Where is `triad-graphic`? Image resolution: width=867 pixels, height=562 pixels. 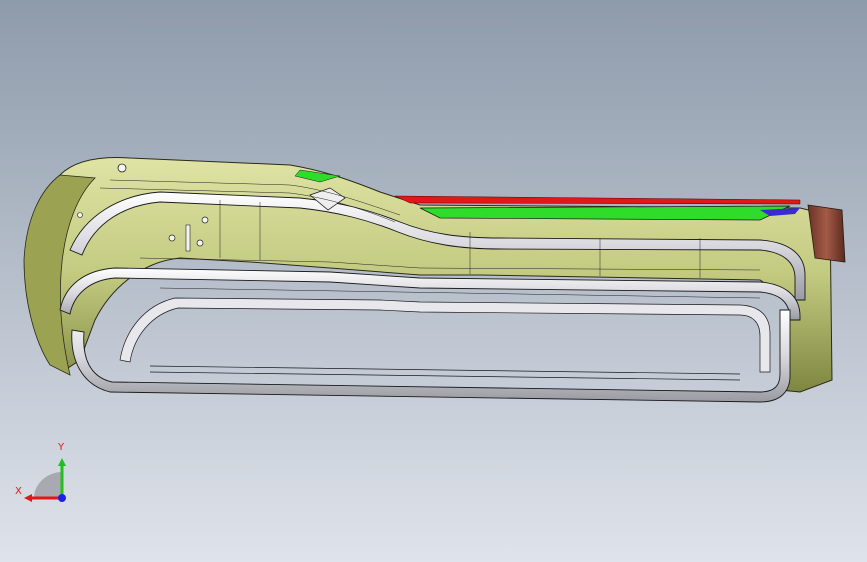 triad-graphic is located at coordinates (45, 480).